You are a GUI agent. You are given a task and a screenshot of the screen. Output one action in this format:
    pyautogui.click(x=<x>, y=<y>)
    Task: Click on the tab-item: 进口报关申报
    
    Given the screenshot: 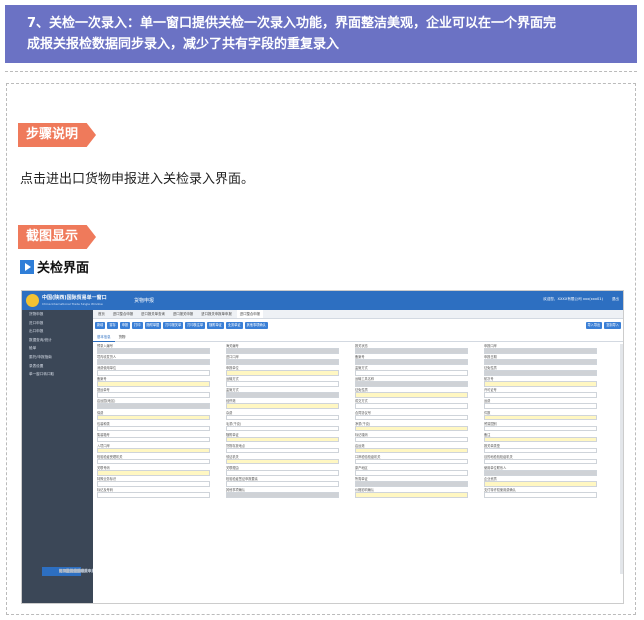 What is the action you would take?
    pyautogui.click(x=183, y=314)
    